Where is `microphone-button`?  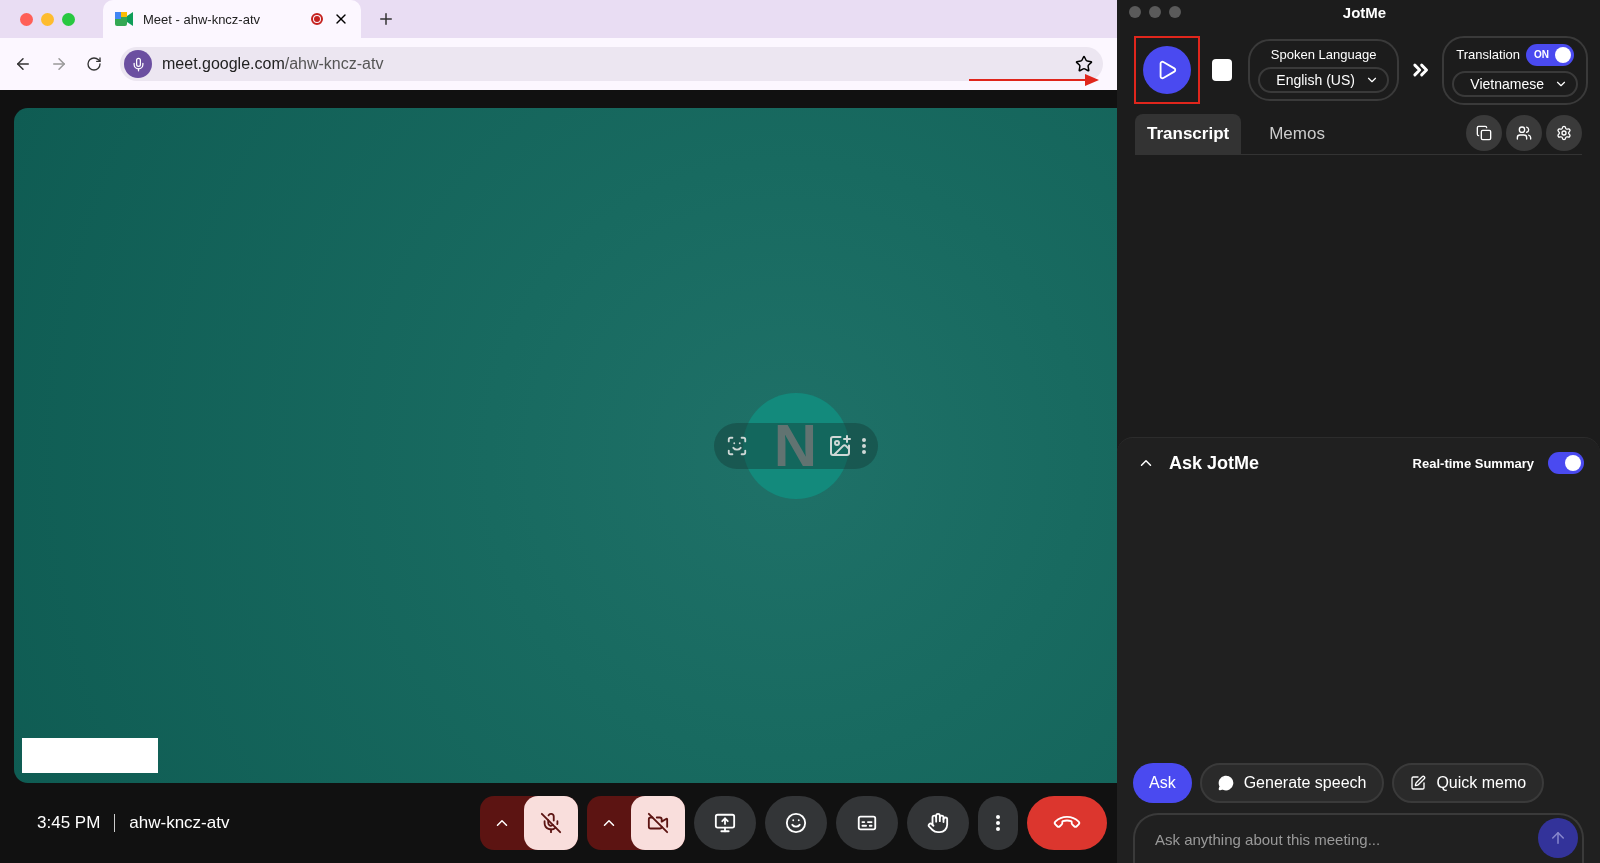 microphone-button is located at coordinates (551, 823).